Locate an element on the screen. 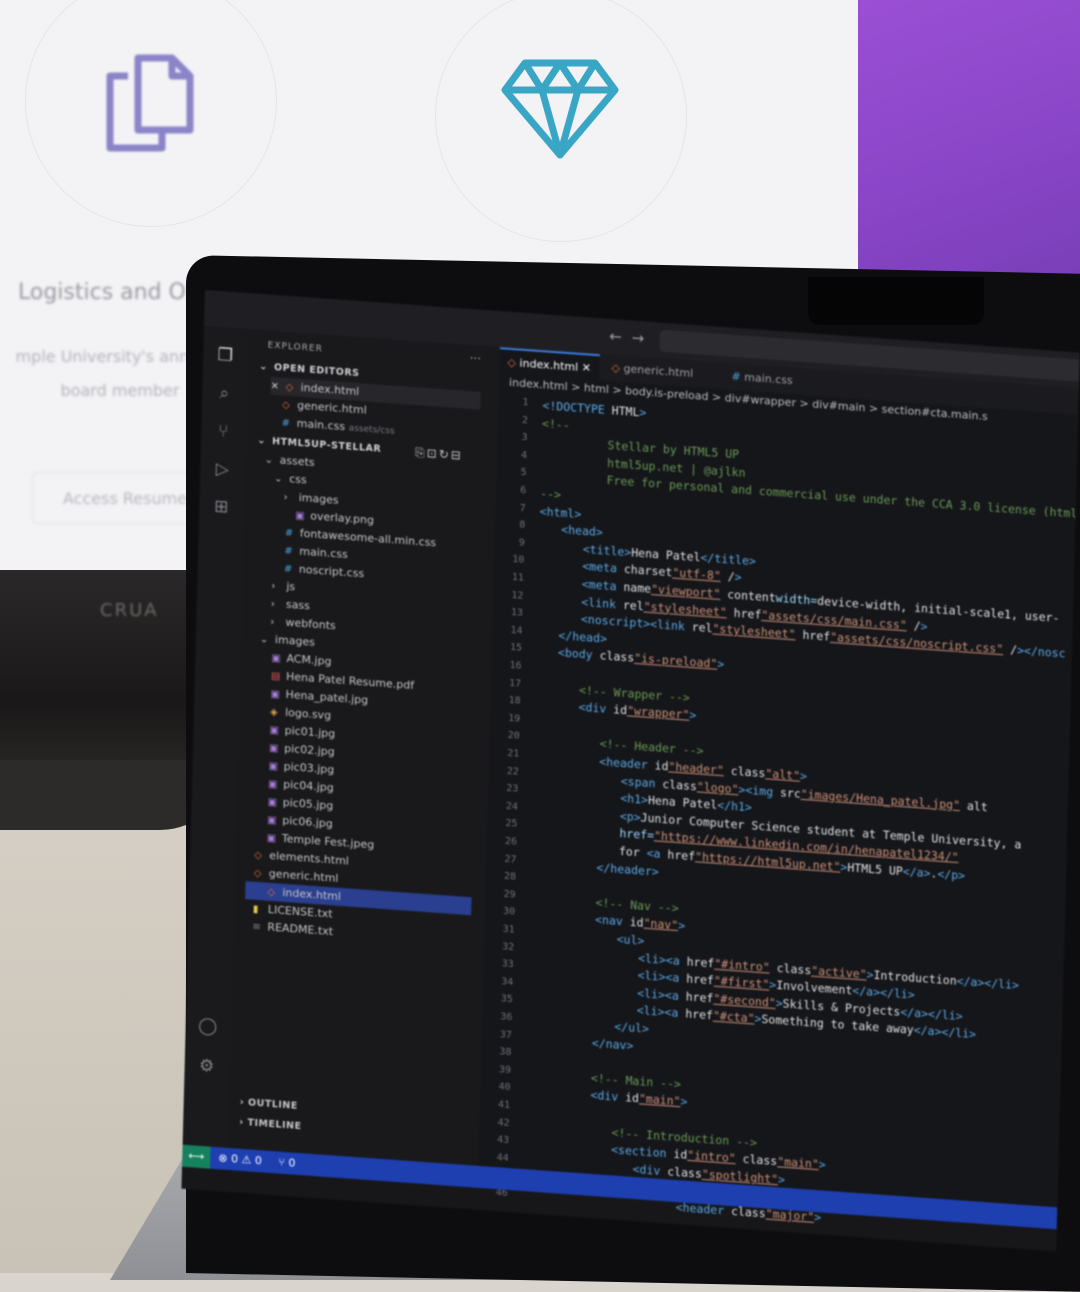 Image resolution: width=1080 pixels, height=1292 pixels. line-number: 10 is located at coordinates (518, 560).